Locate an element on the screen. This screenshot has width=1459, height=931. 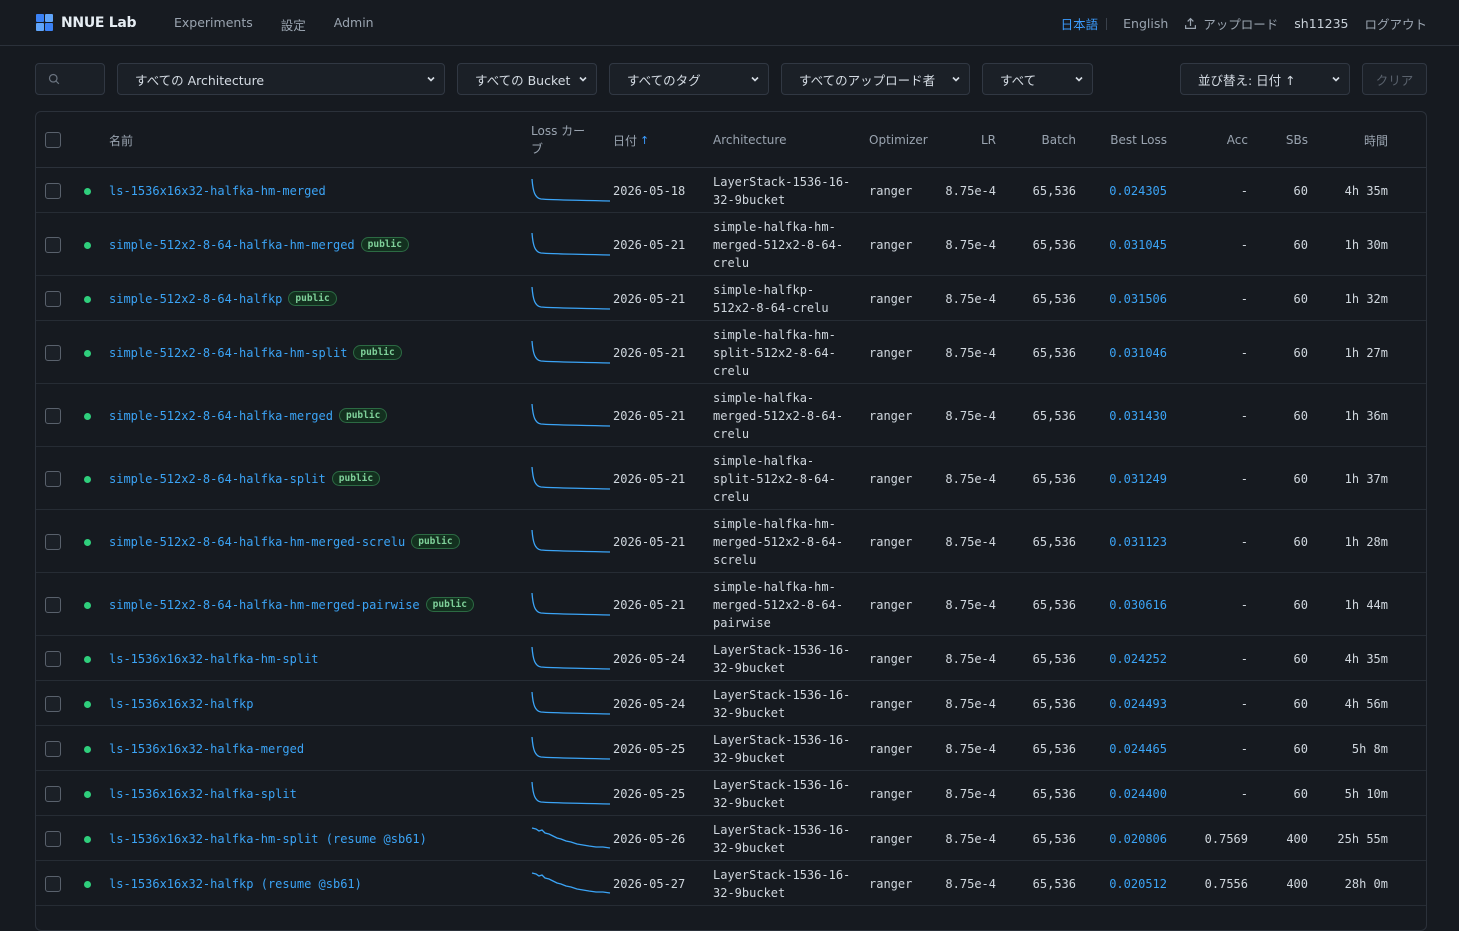
col-architecture: Architecture is located at coordinates (749, 140).